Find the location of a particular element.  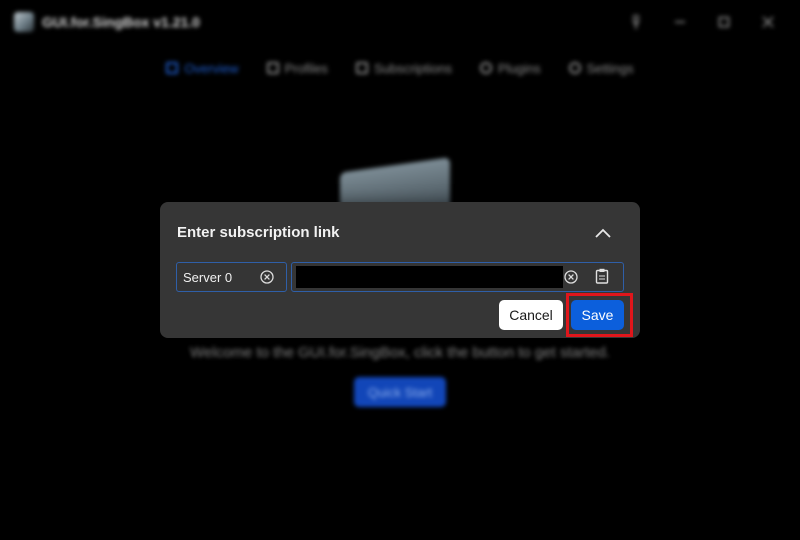

nav-item-label: Plugins is located at coordinates (519, 68).